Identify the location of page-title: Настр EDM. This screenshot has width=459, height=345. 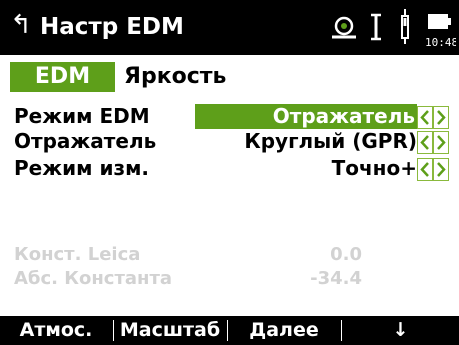
(112, 27).